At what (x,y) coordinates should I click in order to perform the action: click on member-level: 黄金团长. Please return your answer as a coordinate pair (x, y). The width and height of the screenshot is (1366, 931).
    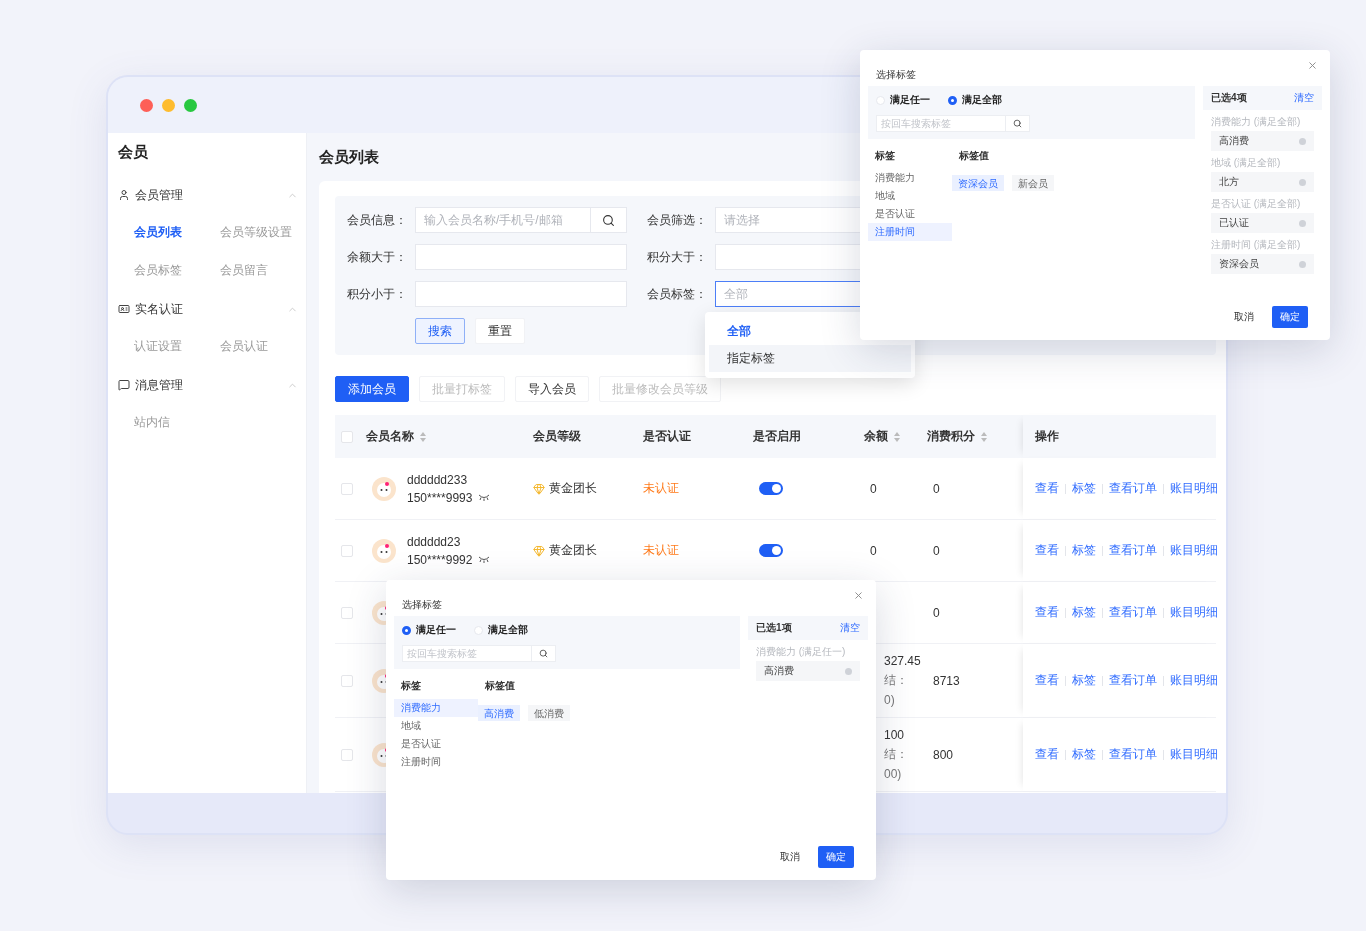
    Looking at the image, I should click on (573, 550).